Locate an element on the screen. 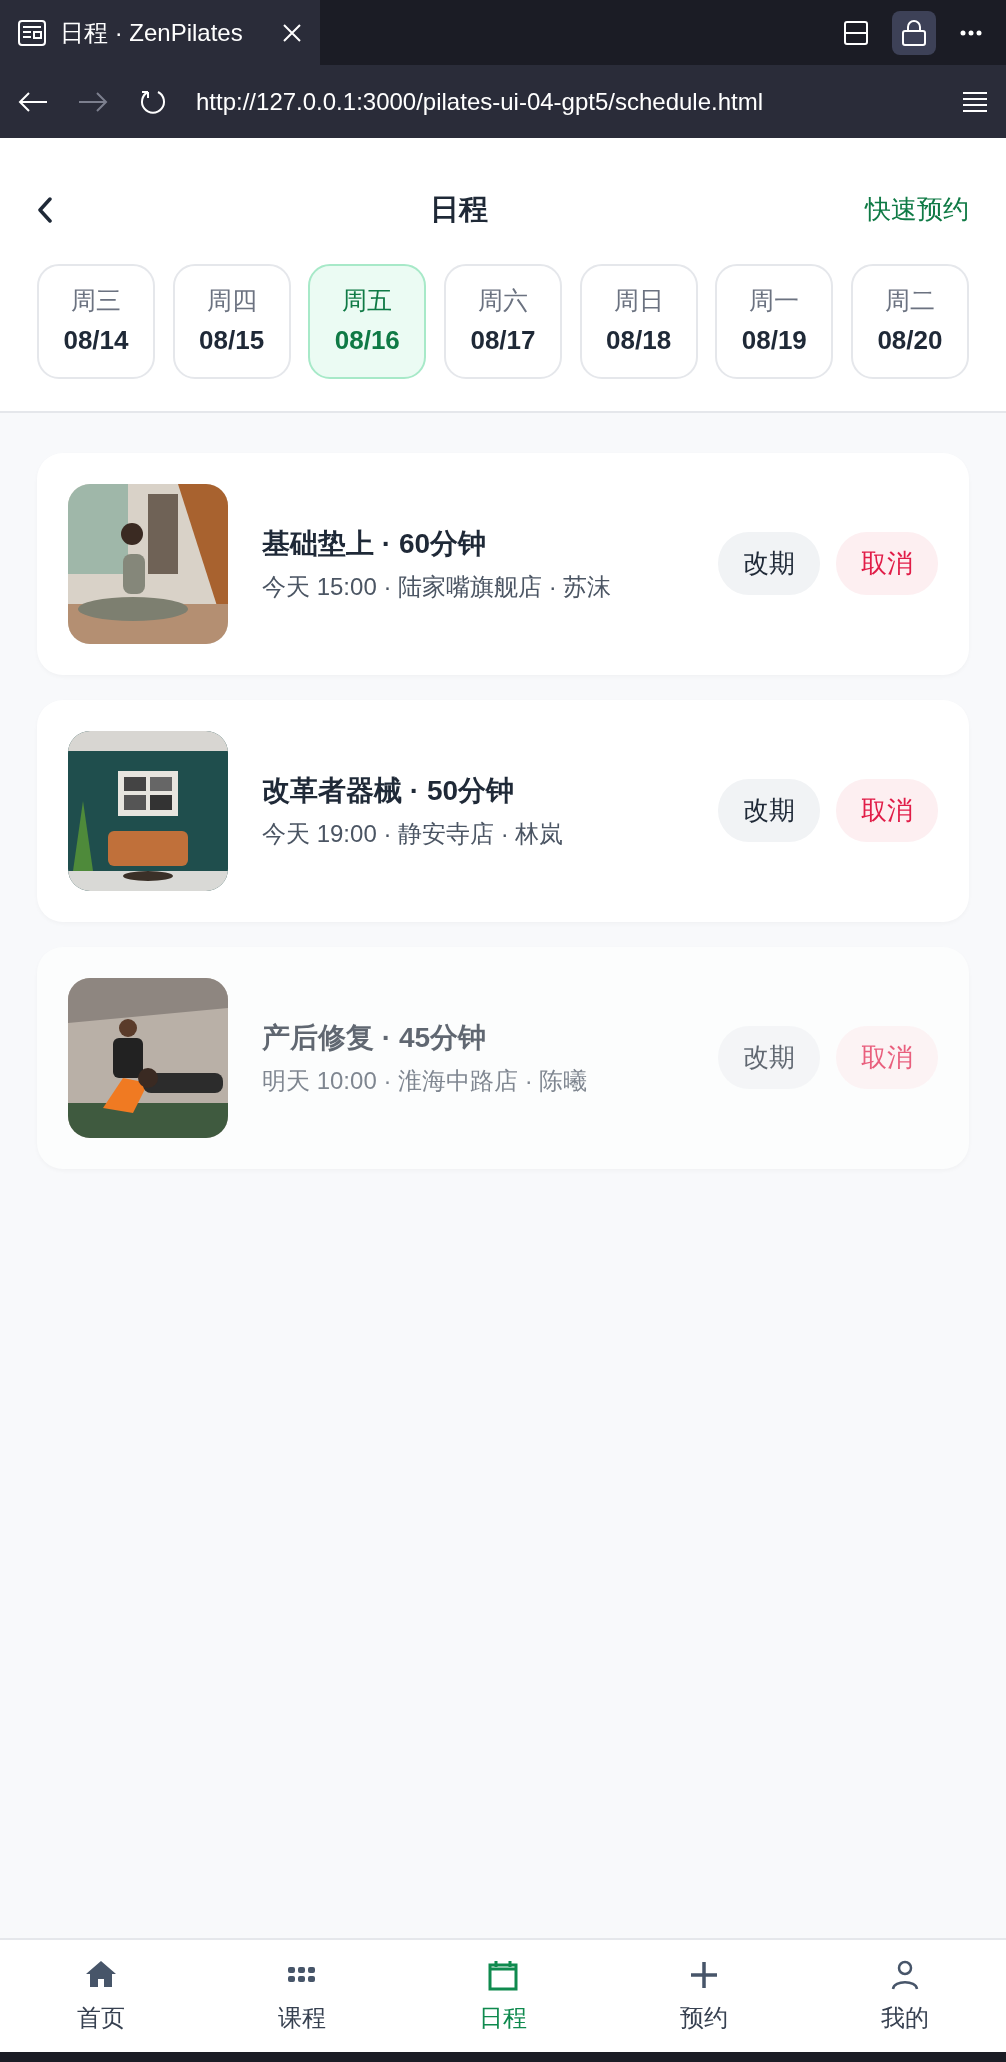 This screenshot has height=2062, width=1006. date-tab: 周日 08/18 is located at coordinates (638, 321).